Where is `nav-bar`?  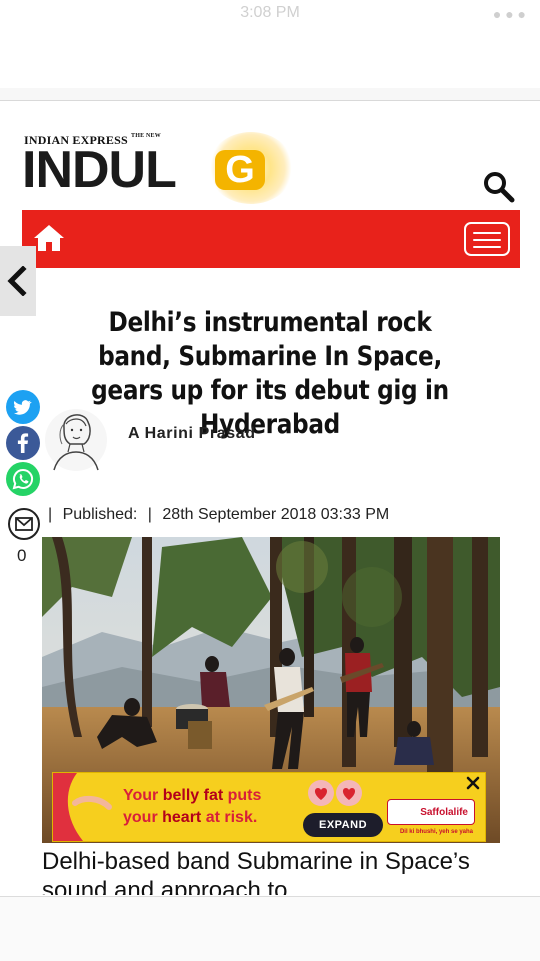 nav-bar is located at coordinates (271, 239).